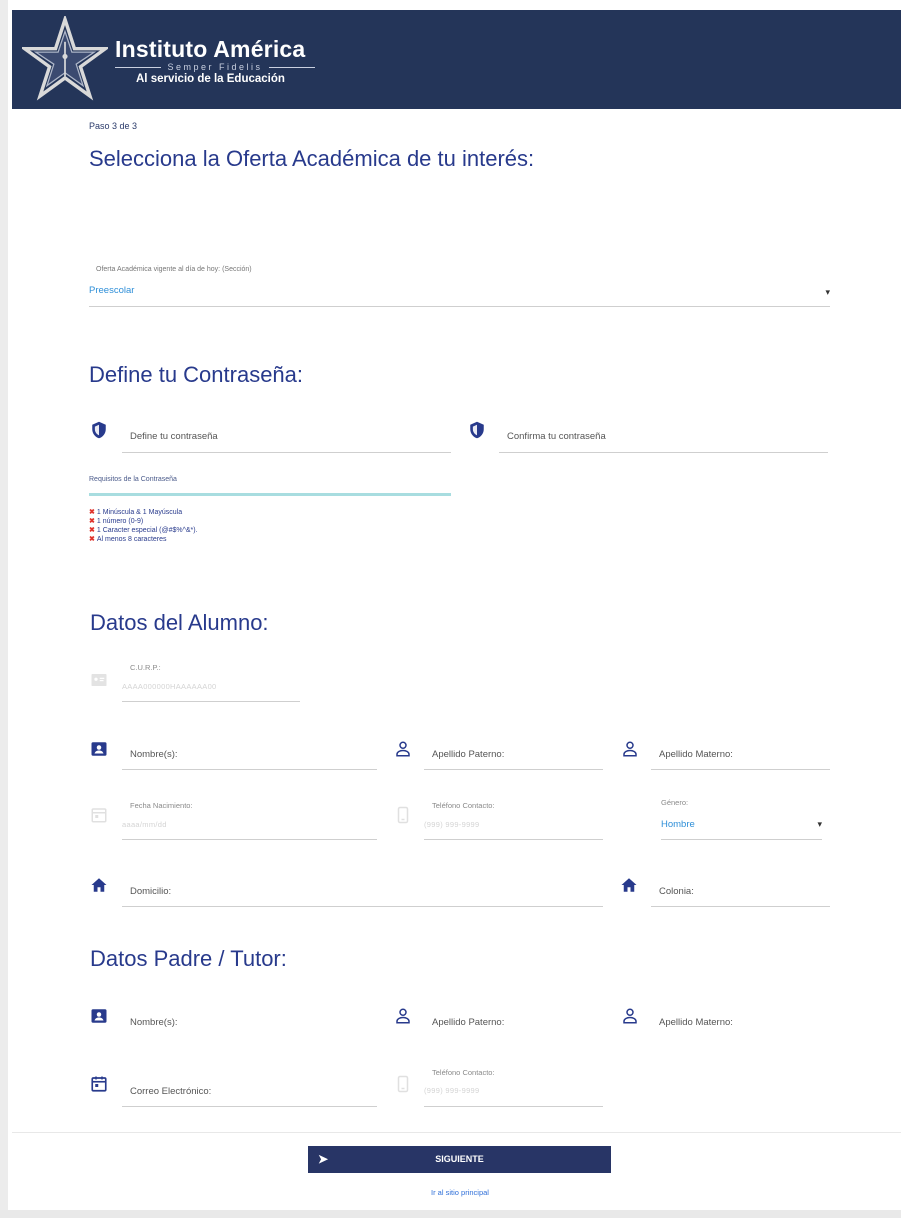 This screenshot has width=901, height=1218. What do you see at coordinates (145, 667) in the screenshot?
I see `curp-label: C.U.R.P.:` at bounding box center [145, 667].